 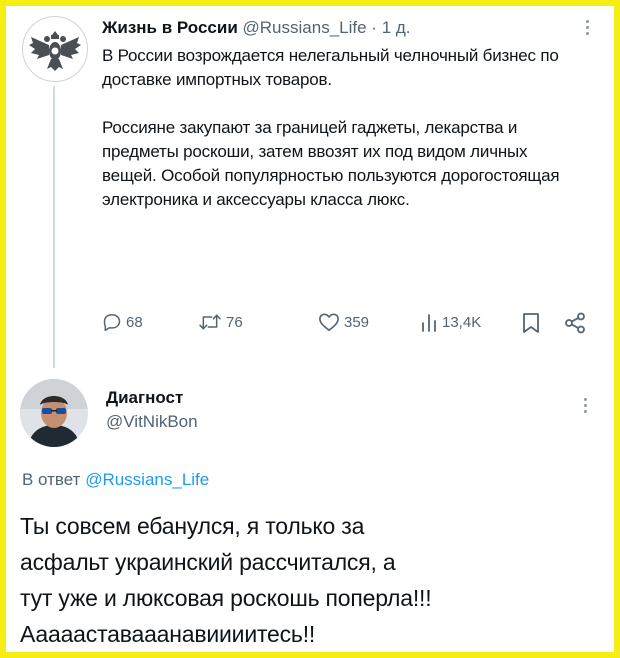 I want to click on share-icon, so click(x=575, y=323).